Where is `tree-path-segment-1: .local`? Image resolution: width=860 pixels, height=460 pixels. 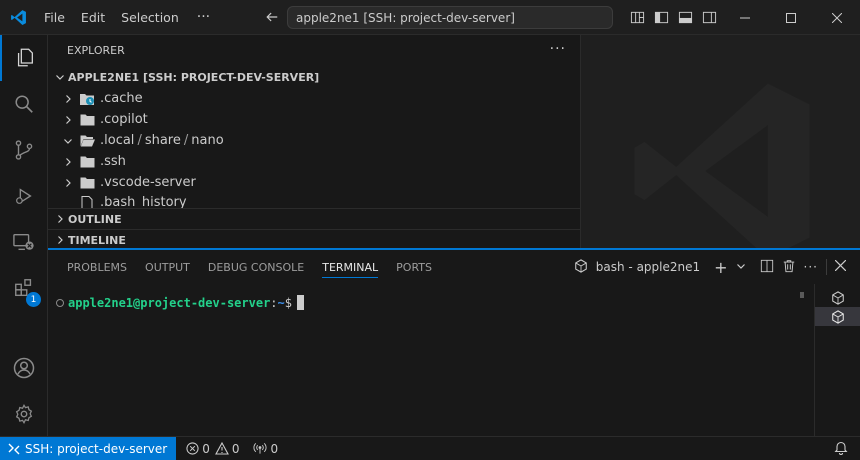
tree-path-segment-1: .local is located at coordinates (117, 140).